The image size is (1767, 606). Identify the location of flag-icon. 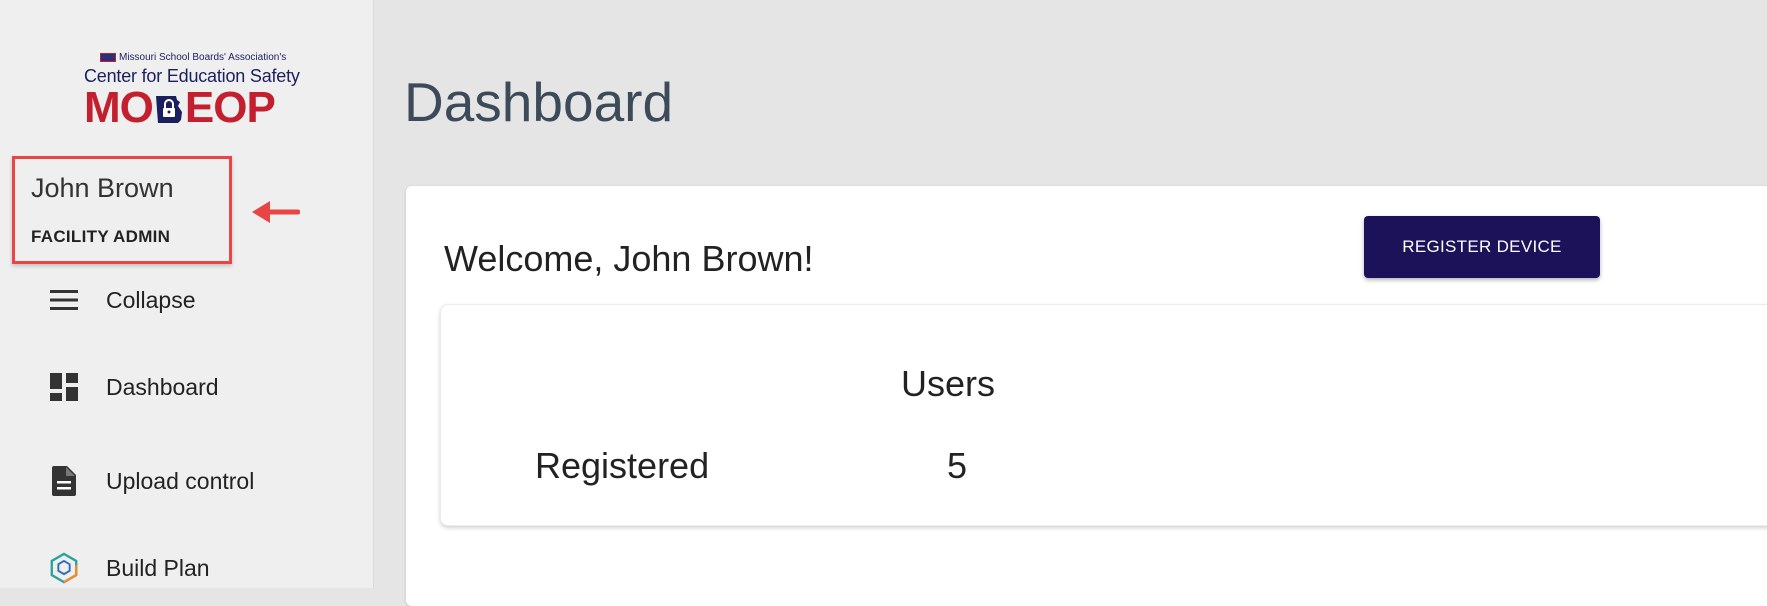
(108, 57).